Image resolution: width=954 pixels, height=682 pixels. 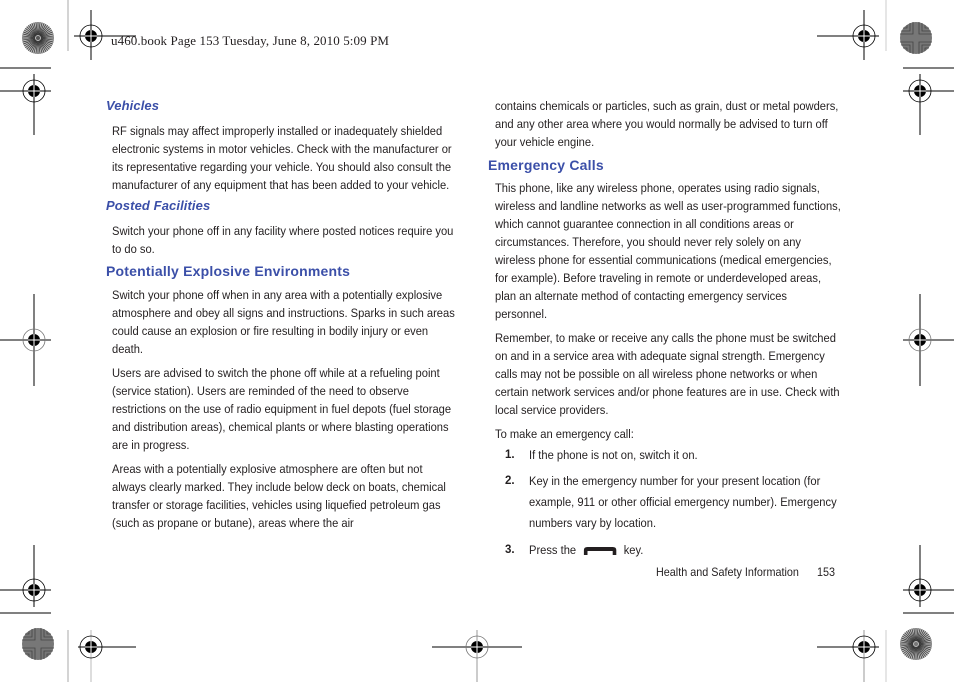 I want to click on step-text-before: Press the, so click(x=553, y=550).